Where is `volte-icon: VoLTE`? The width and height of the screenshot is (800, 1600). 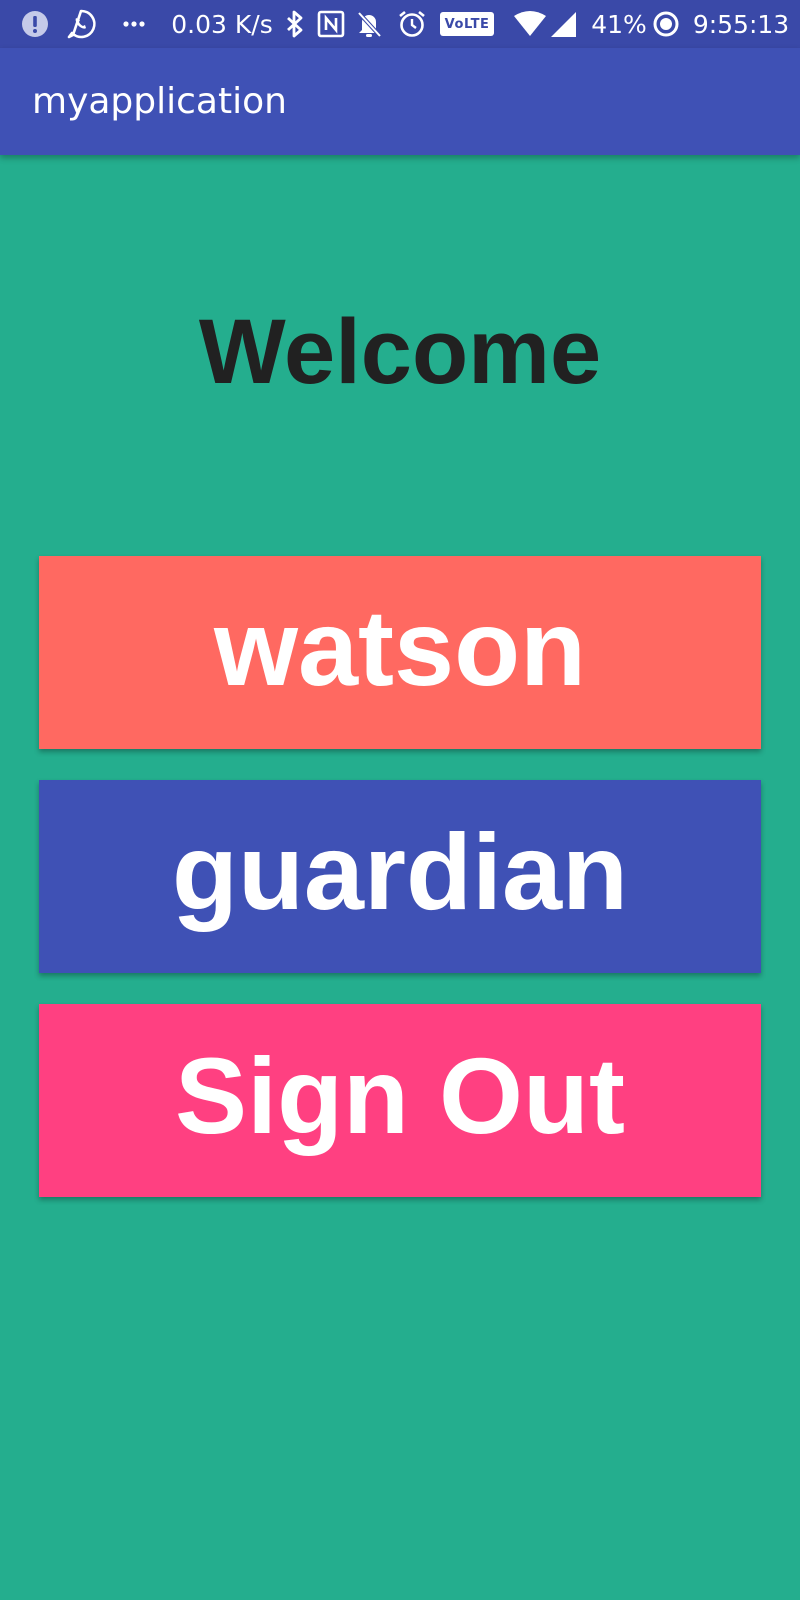 volte-icon: VoLTE is located at coordinates (467, 24).